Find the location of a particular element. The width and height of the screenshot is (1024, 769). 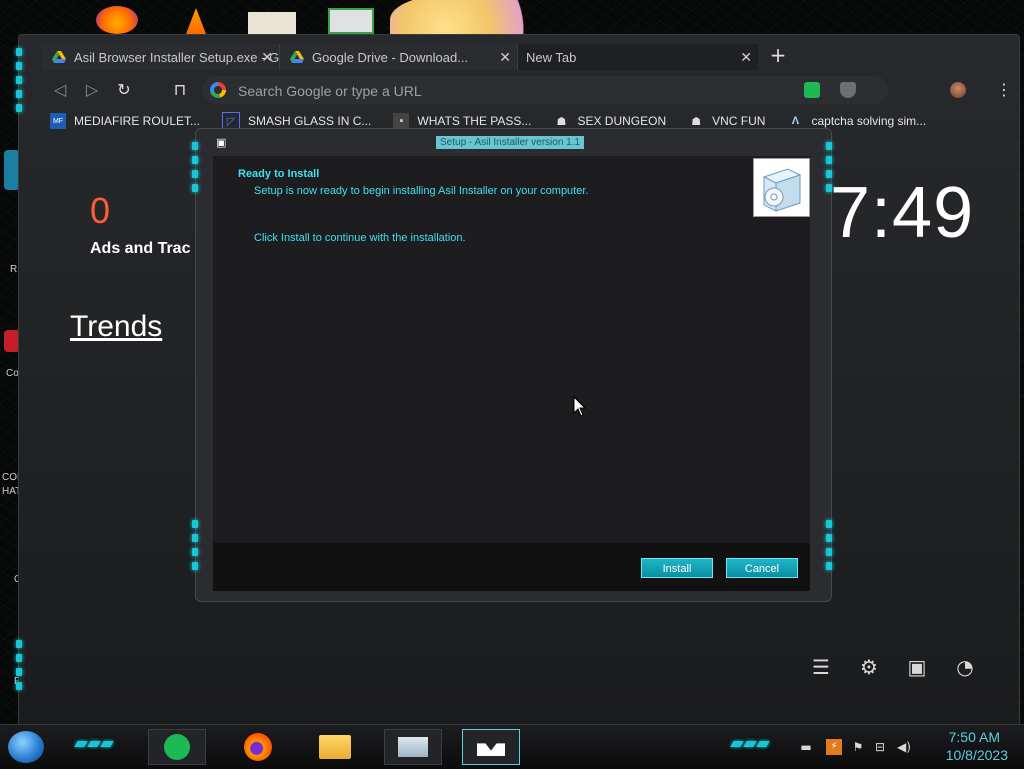

mouse-cursor is located at coordinates (580, 406).